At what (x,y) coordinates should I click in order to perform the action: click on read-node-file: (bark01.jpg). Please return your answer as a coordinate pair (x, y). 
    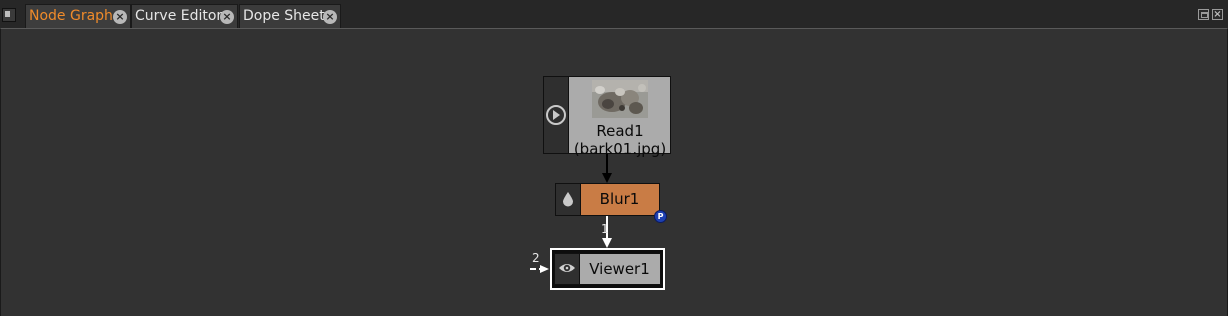
    Looking at the image, I should click on (620, 149).